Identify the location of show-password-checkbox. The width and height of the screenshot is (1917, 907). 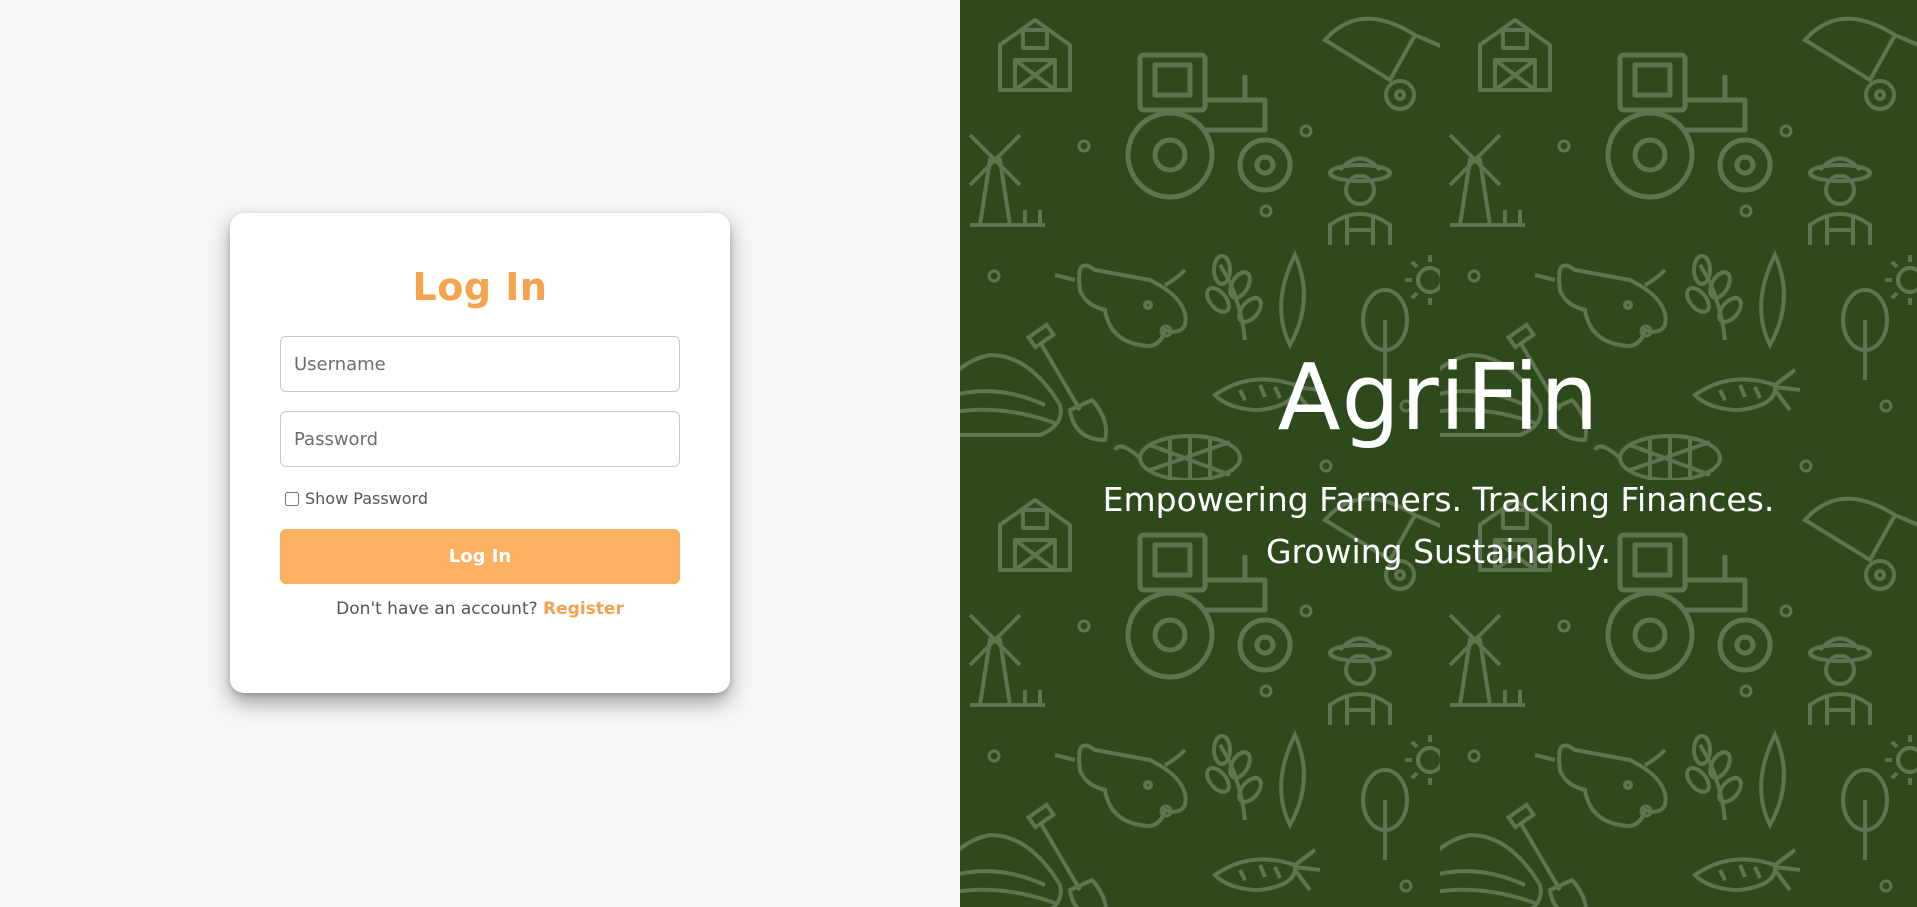
(292, 498).